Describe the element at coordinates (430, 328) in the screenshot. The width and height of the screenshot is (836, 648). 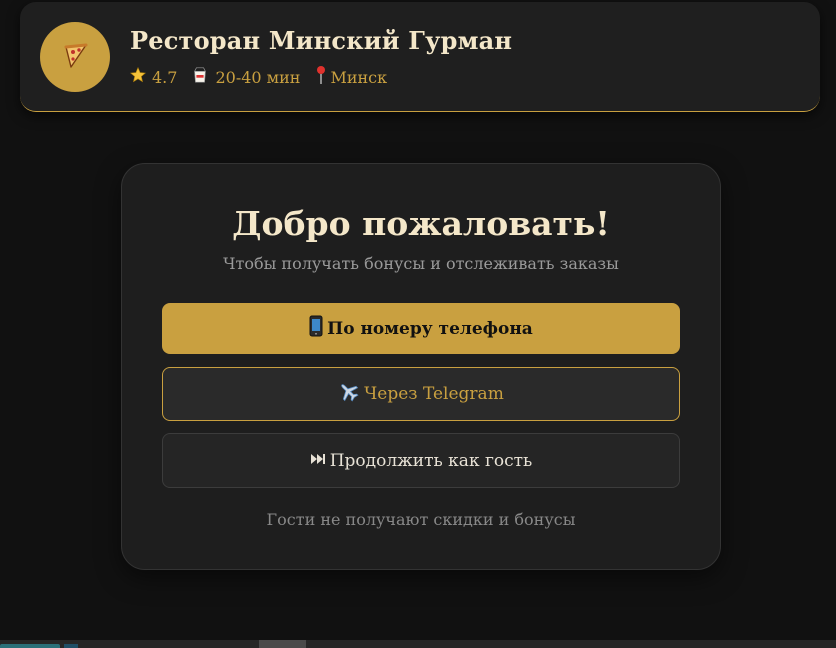
I see `phone-login-label: По номеру телефона` at that location.